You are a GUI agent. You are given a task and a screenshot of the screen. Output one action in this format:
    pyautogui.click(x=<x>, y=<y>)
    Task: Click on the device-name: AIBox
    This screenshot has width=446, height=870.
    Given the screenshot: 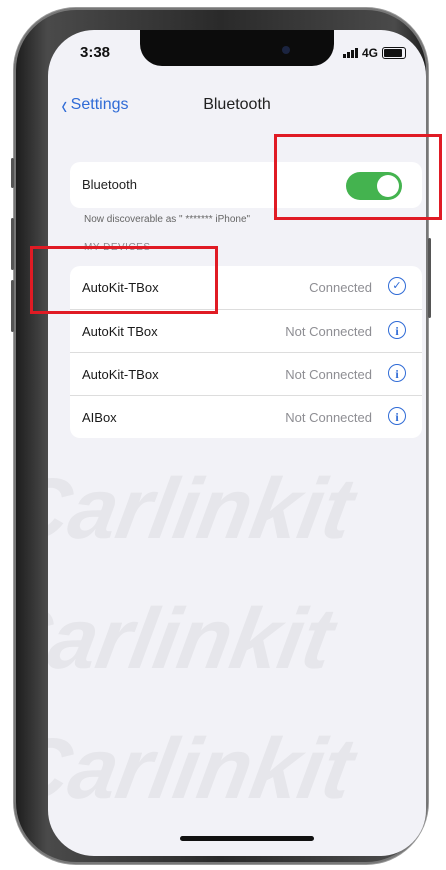 What is the action you would take?
    pyautogui.click(x=99, y=417)
    